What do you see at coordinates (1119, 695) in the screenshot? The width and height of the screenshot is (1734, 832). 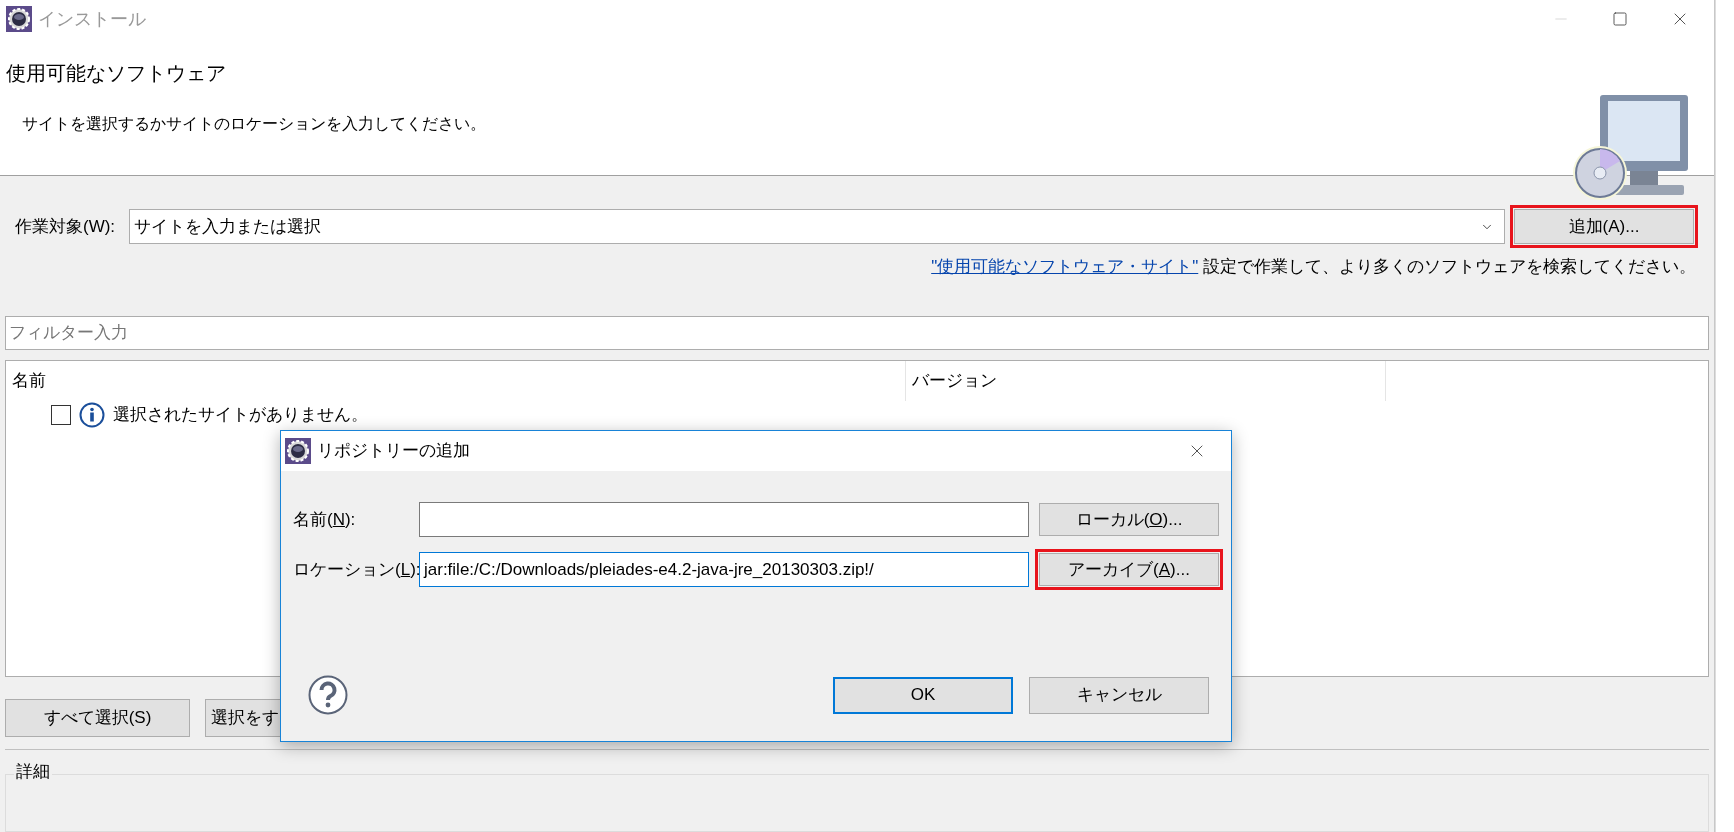 I see `dialog-button: キャンセル` at bounding box center [1119, 695].